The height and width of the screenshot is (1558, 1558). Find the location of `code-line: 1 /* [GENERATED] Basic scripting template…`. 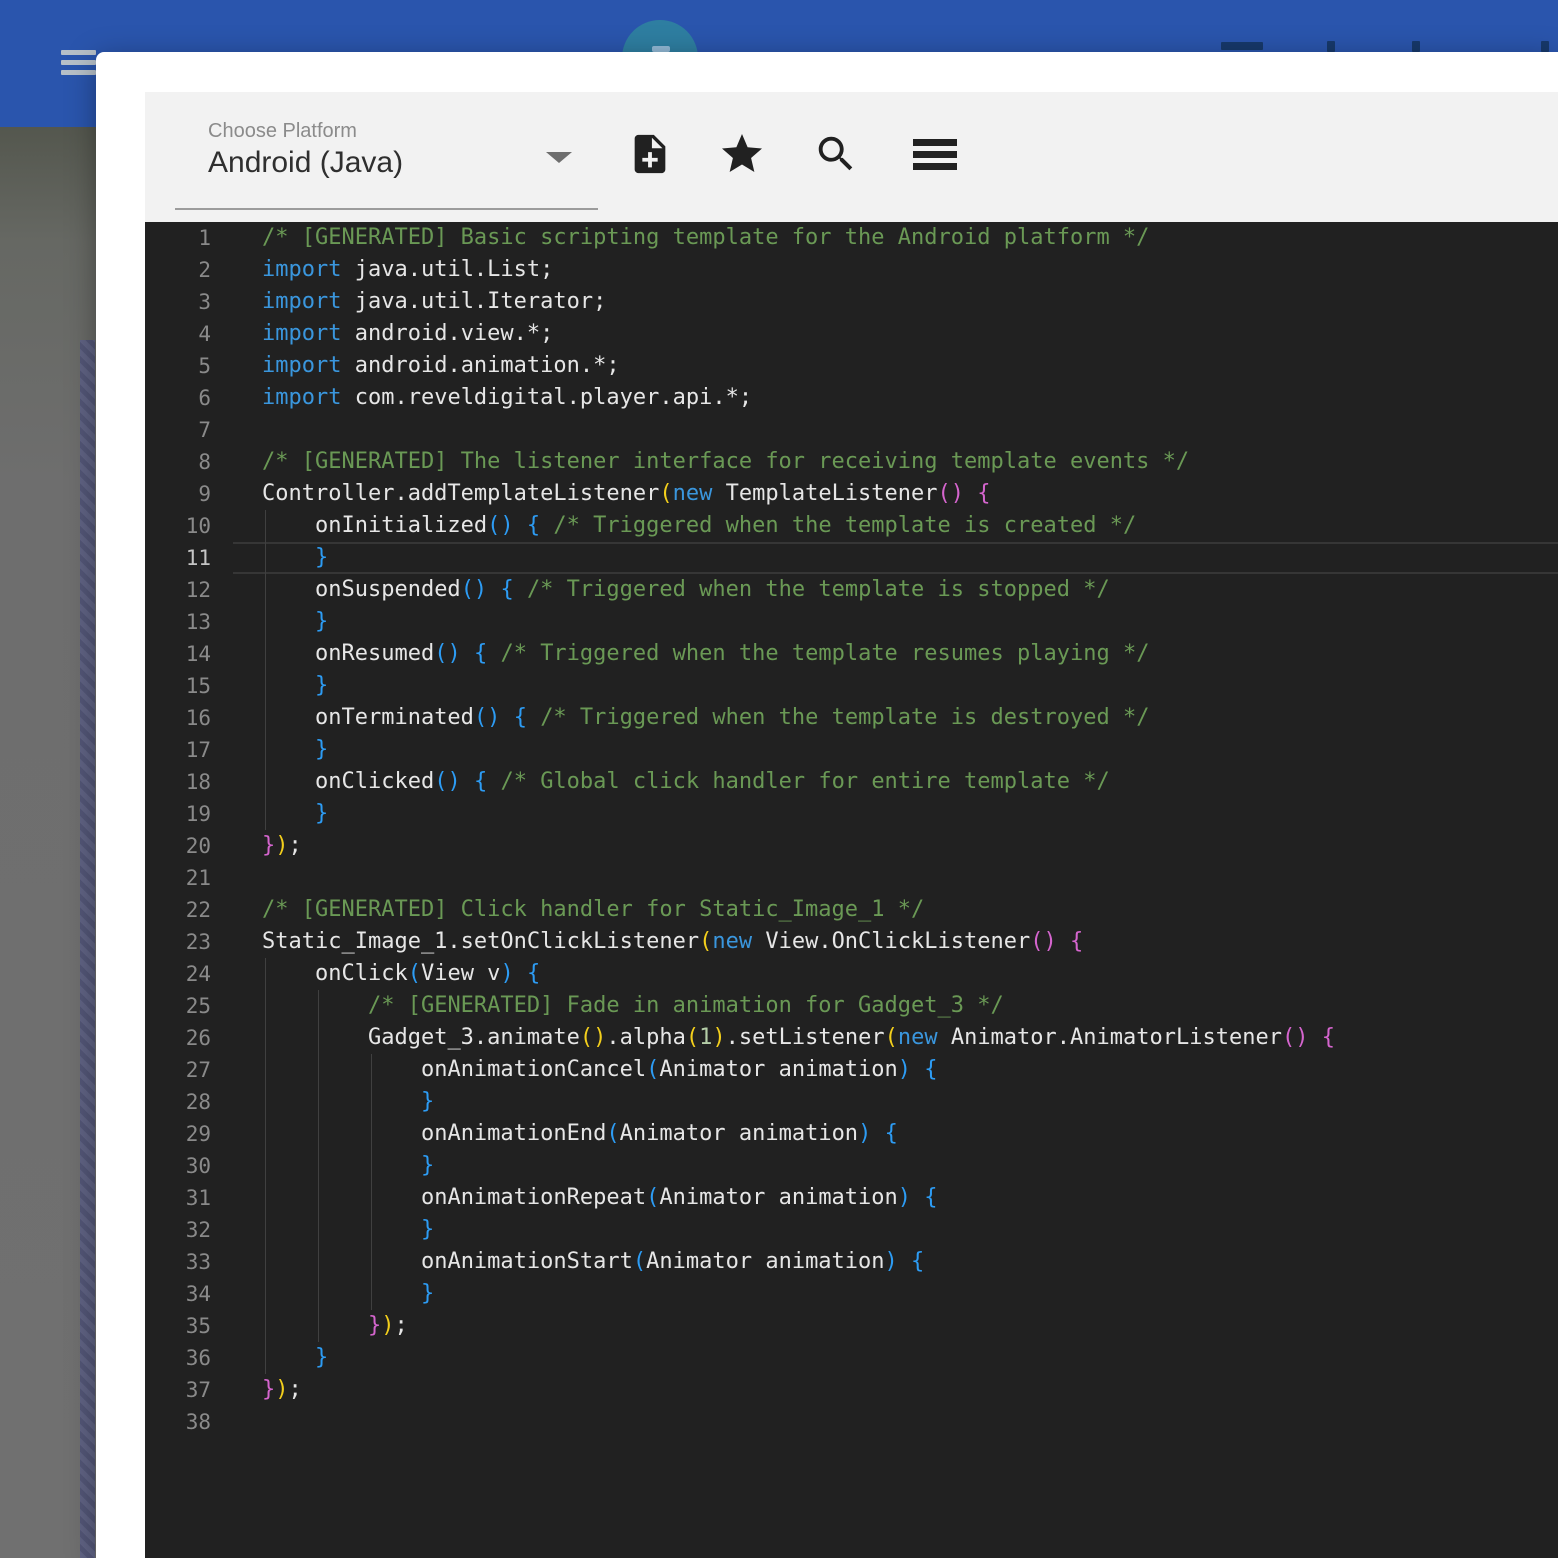

code-line: 1 /* [GENERATED] Basic scripting template… is located at coordinates (851, 238).